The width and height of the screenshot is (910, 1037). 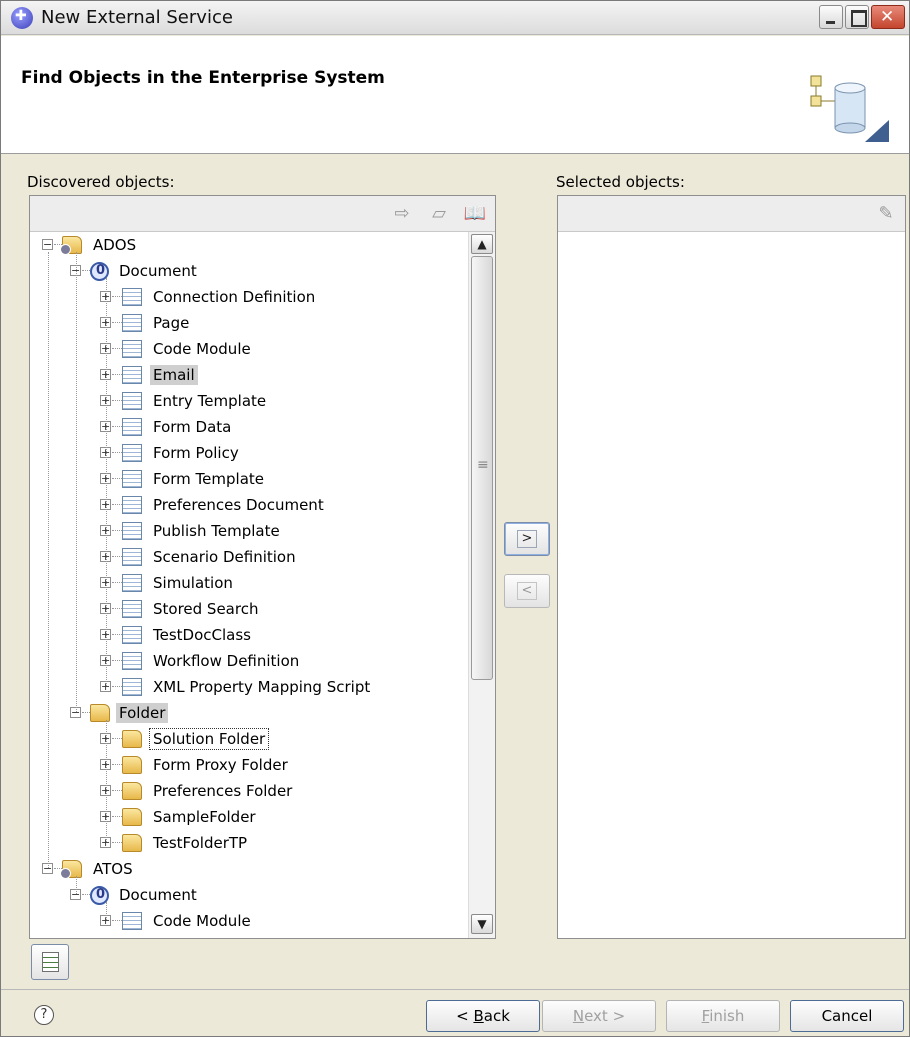 I want to click on title-bar: New External Service, so click(x=455, y=18).